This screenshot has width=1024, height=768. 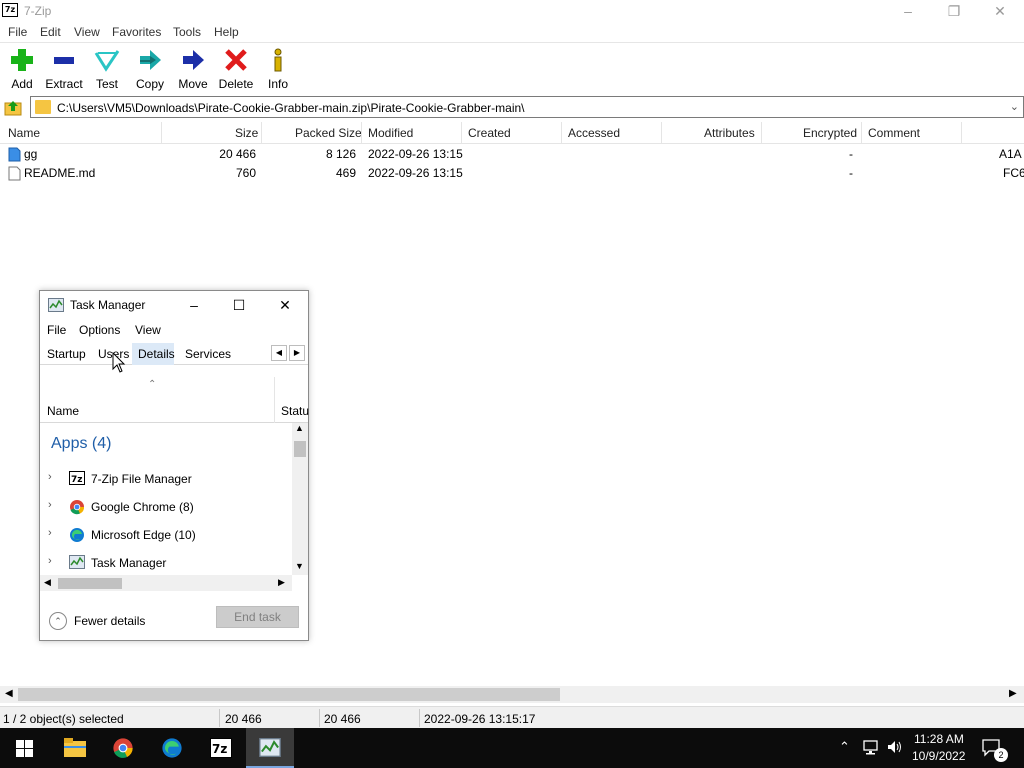 I want to click on menu-help: Help, so click(x=226, y=32).